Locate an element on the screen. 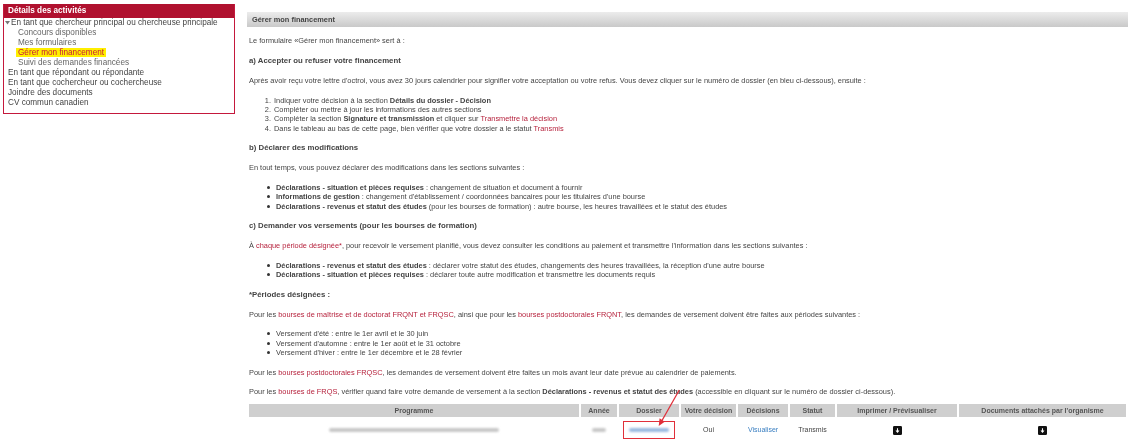 Image resolution: width=1131 pixels, height=444 pixels. sidebar-item: En tant que chercheur principal ou chercheuse principale is located at coordinates (114, 22).